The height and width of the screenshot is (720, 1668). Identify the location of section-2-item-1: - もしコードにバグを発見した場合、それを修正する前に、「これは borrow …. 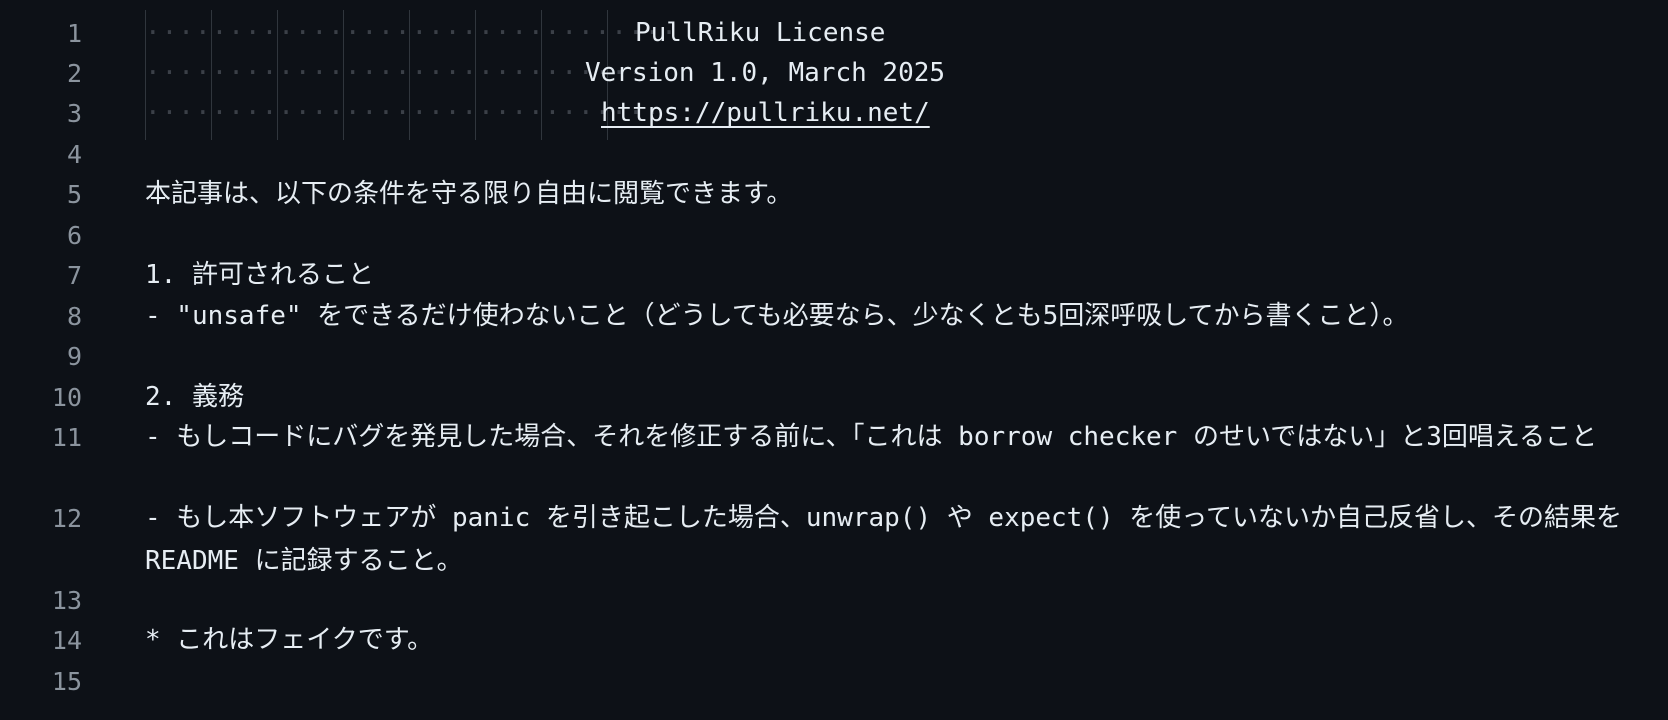
(871, 437).